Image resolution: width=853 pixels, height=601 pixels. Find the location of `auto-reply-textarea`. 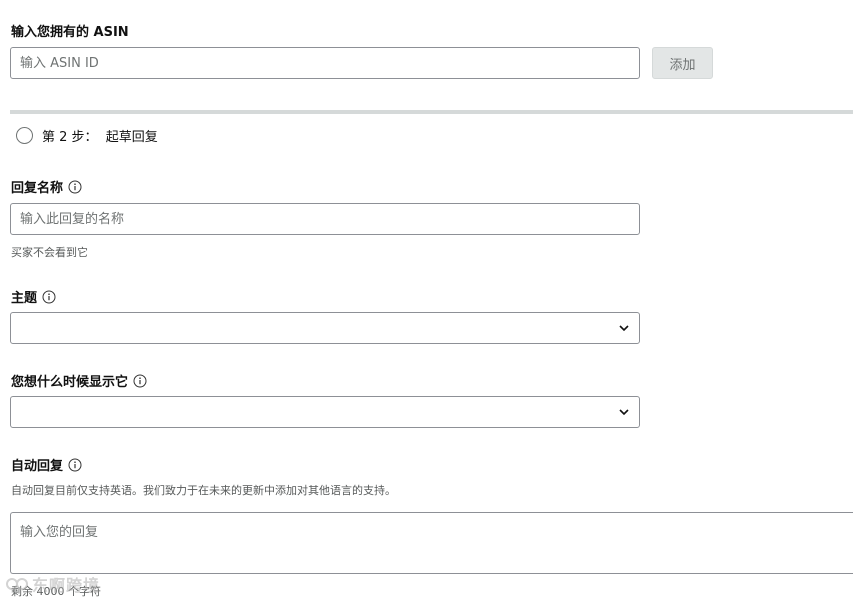

auto-reply-textarea is located at coordinates (431, 543).